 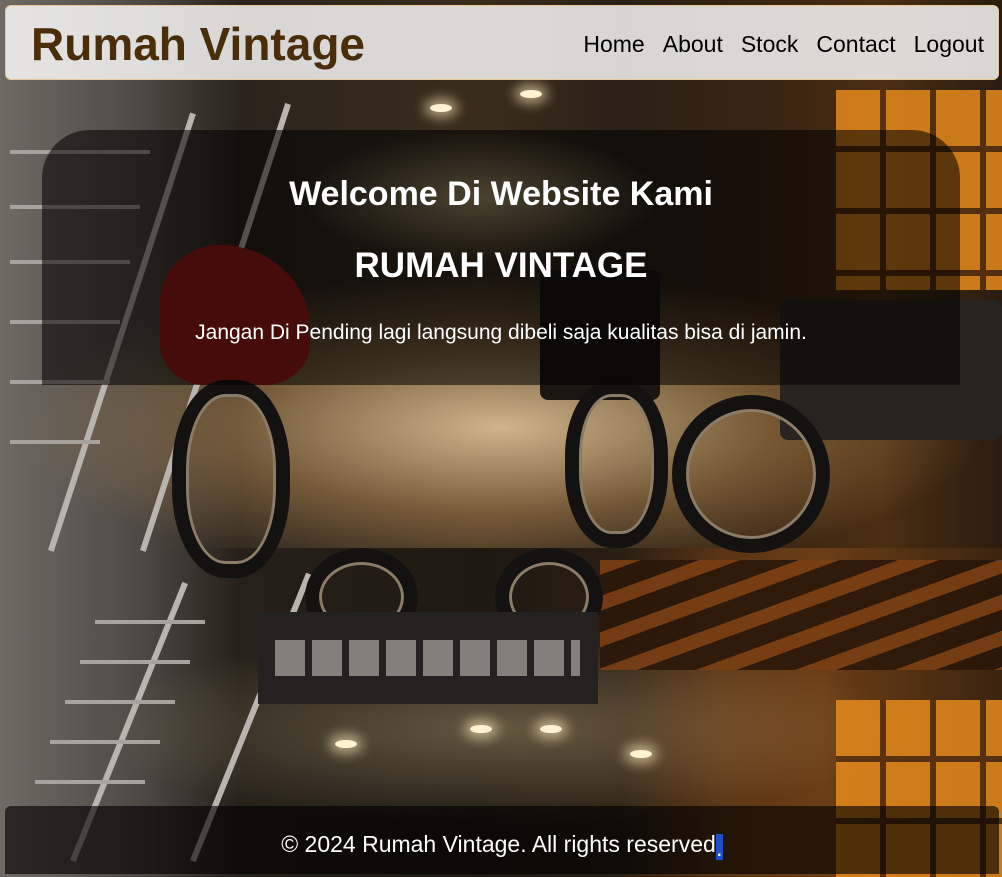 What do you see at coordinates (198, 44) in the screenshot?
I see `site-logo: Rumah Vintage` at bounding box center [198, 44].